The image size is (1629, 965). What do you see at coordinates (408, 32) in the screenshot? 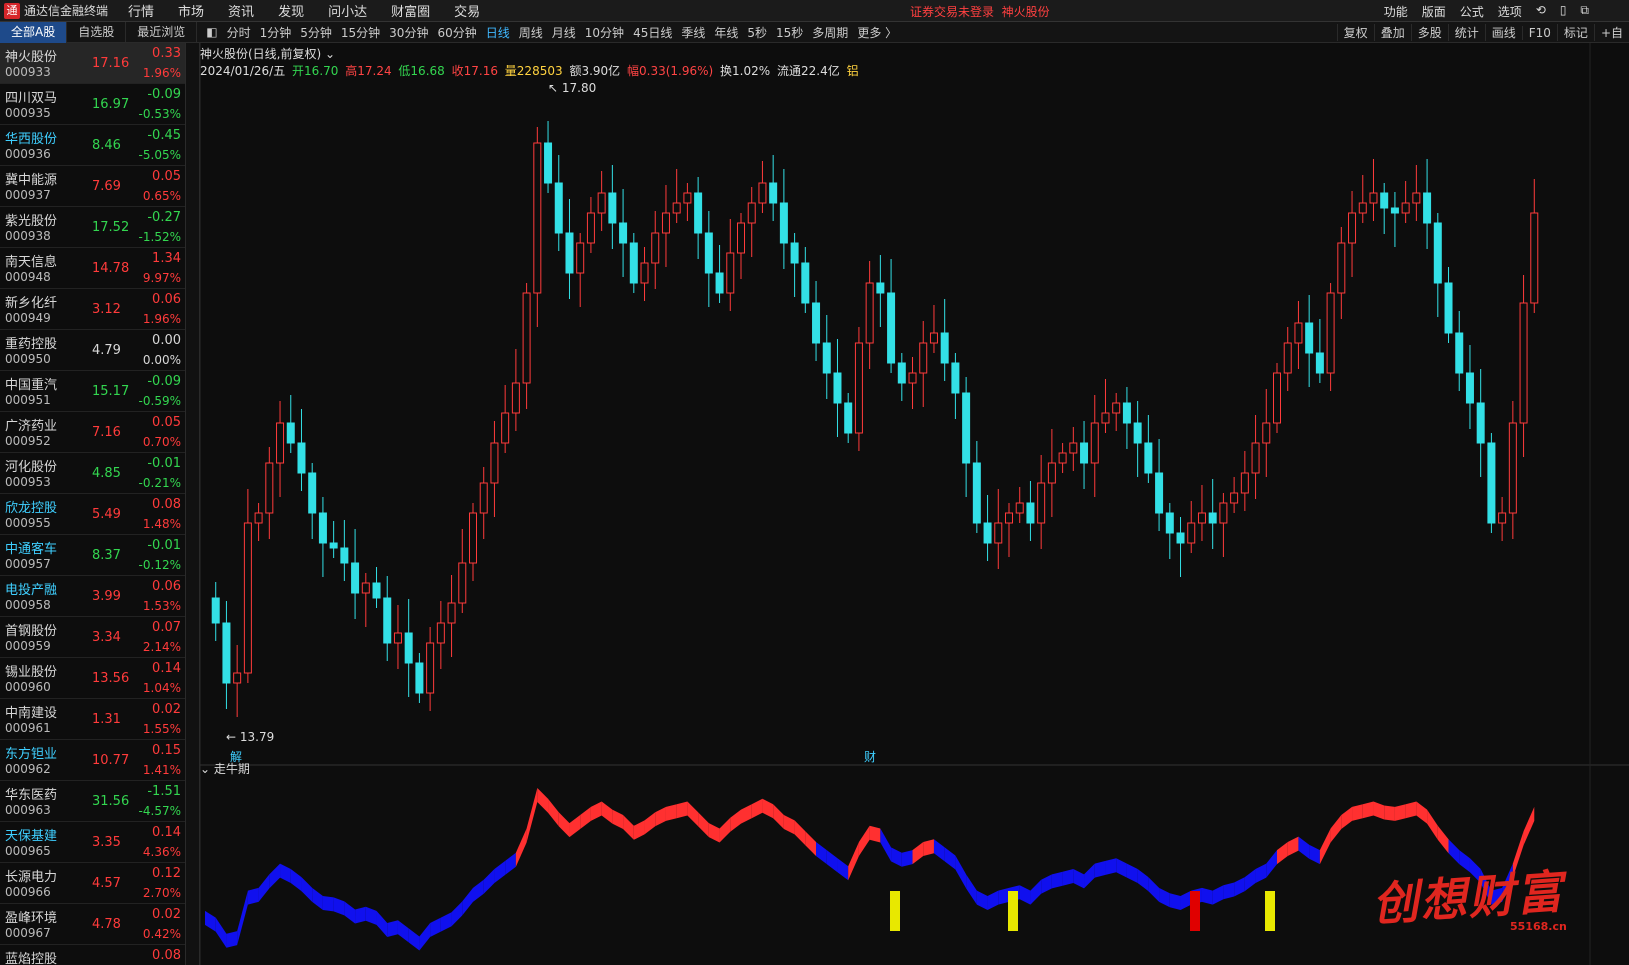
I see `period-30min: 30分钟` at bounding box center [408, 32].